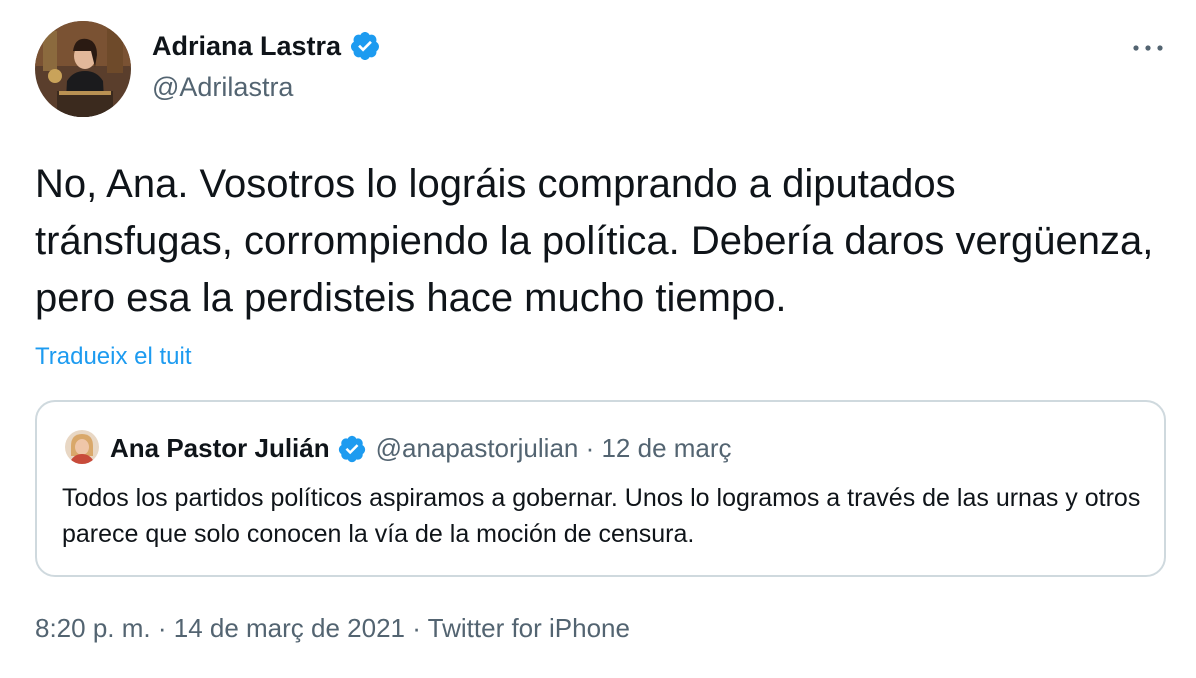  What do you see at coordinates (82, 447) in the screenshot?
I see `quoted-author-avatar` at bounding box center [82, 447].